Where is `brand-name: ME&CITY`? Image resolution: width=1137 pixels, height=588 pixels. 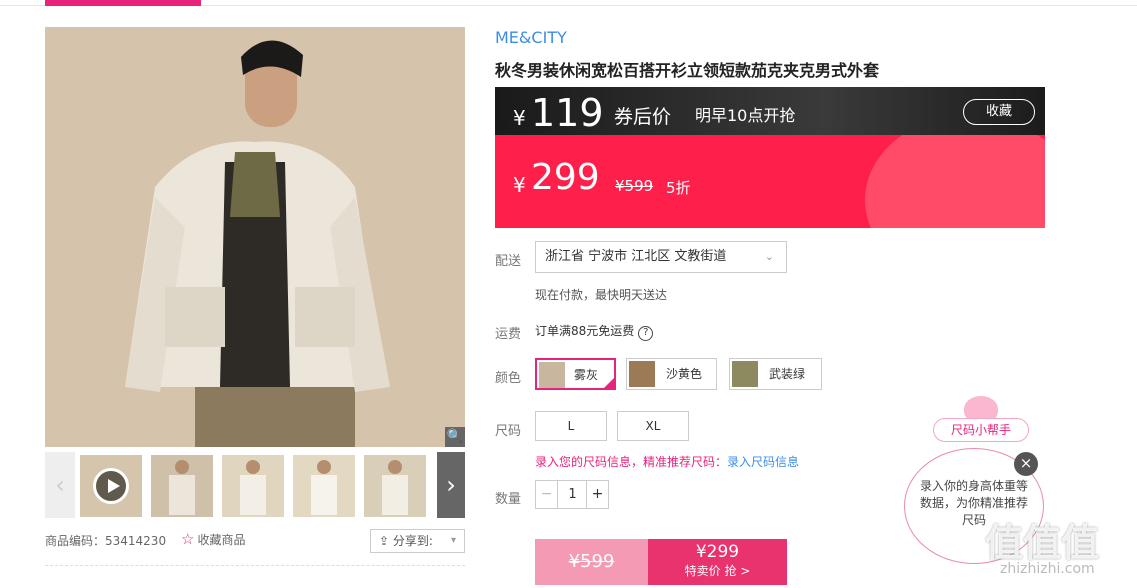 brand-name: ME&CITY is located at coordinates (531, 37).